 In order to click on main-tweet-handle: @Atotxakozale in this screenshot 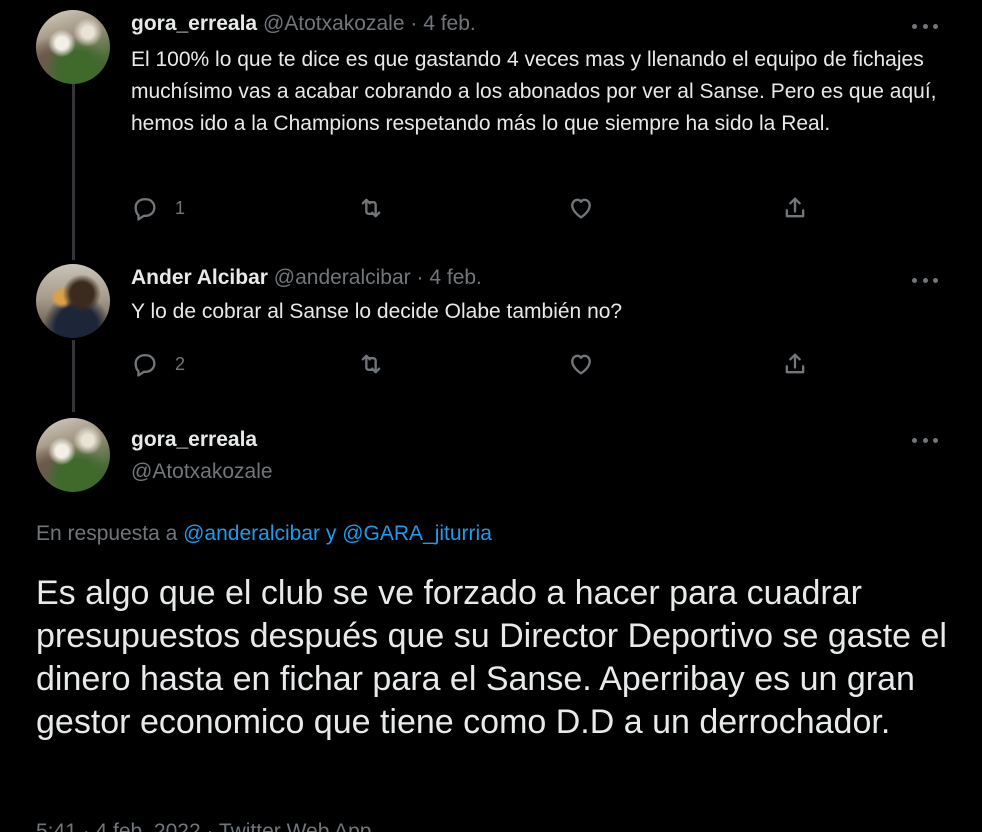, I will do `click(202, 472)`.